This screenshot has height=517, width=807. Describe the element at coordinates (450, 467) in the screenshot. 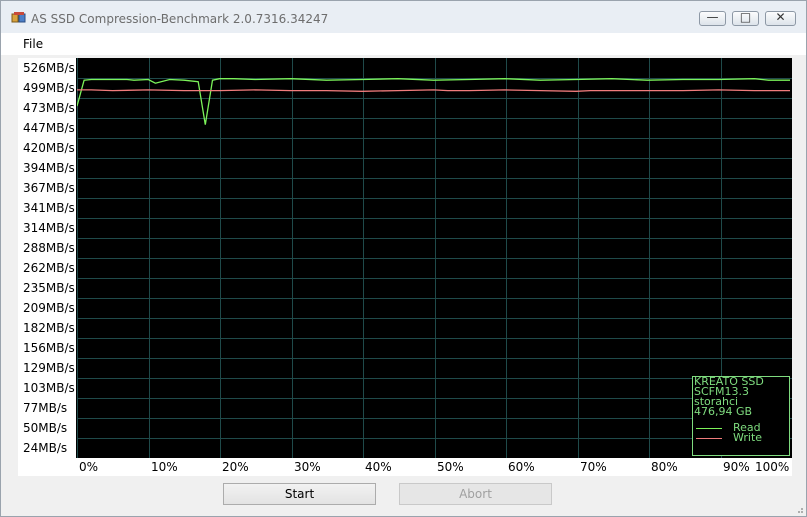

I see `x-tick-label: 50%` at that location.